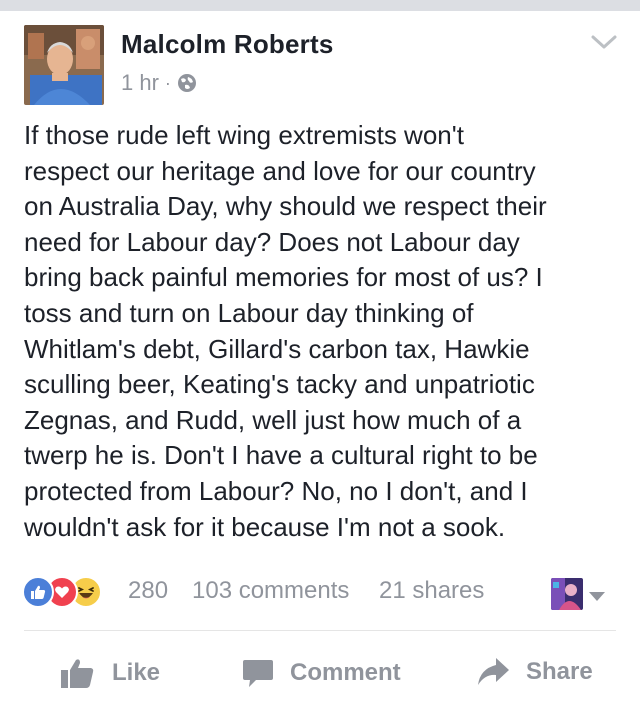 Image resolution: width=640 pixels, height=705 pixels. What do you see at coordinates (258, 673) in the screenshot?
I see `comment-bubble-icon` at bounding box center [258, 673].